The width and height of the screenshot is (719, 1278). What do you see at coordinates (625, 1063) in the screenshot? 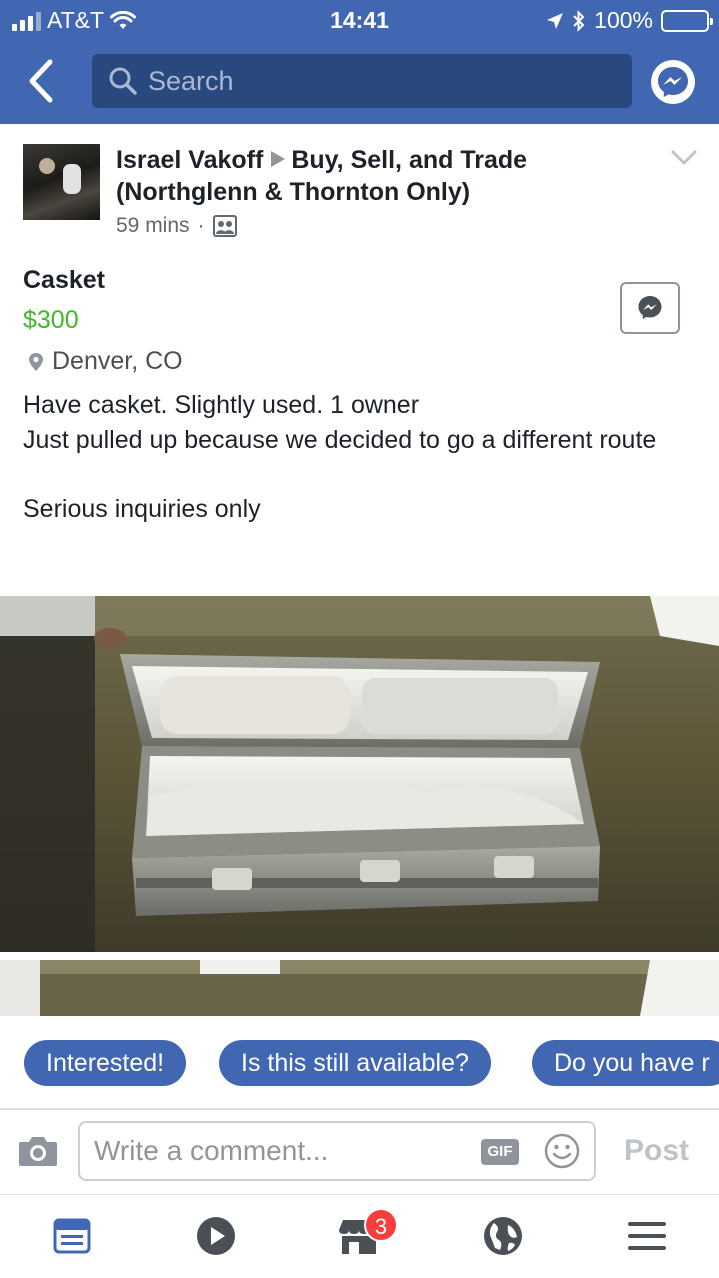
I see `quick-reply-do-you-have: Do you have r` at bounding box center [625, 1063].